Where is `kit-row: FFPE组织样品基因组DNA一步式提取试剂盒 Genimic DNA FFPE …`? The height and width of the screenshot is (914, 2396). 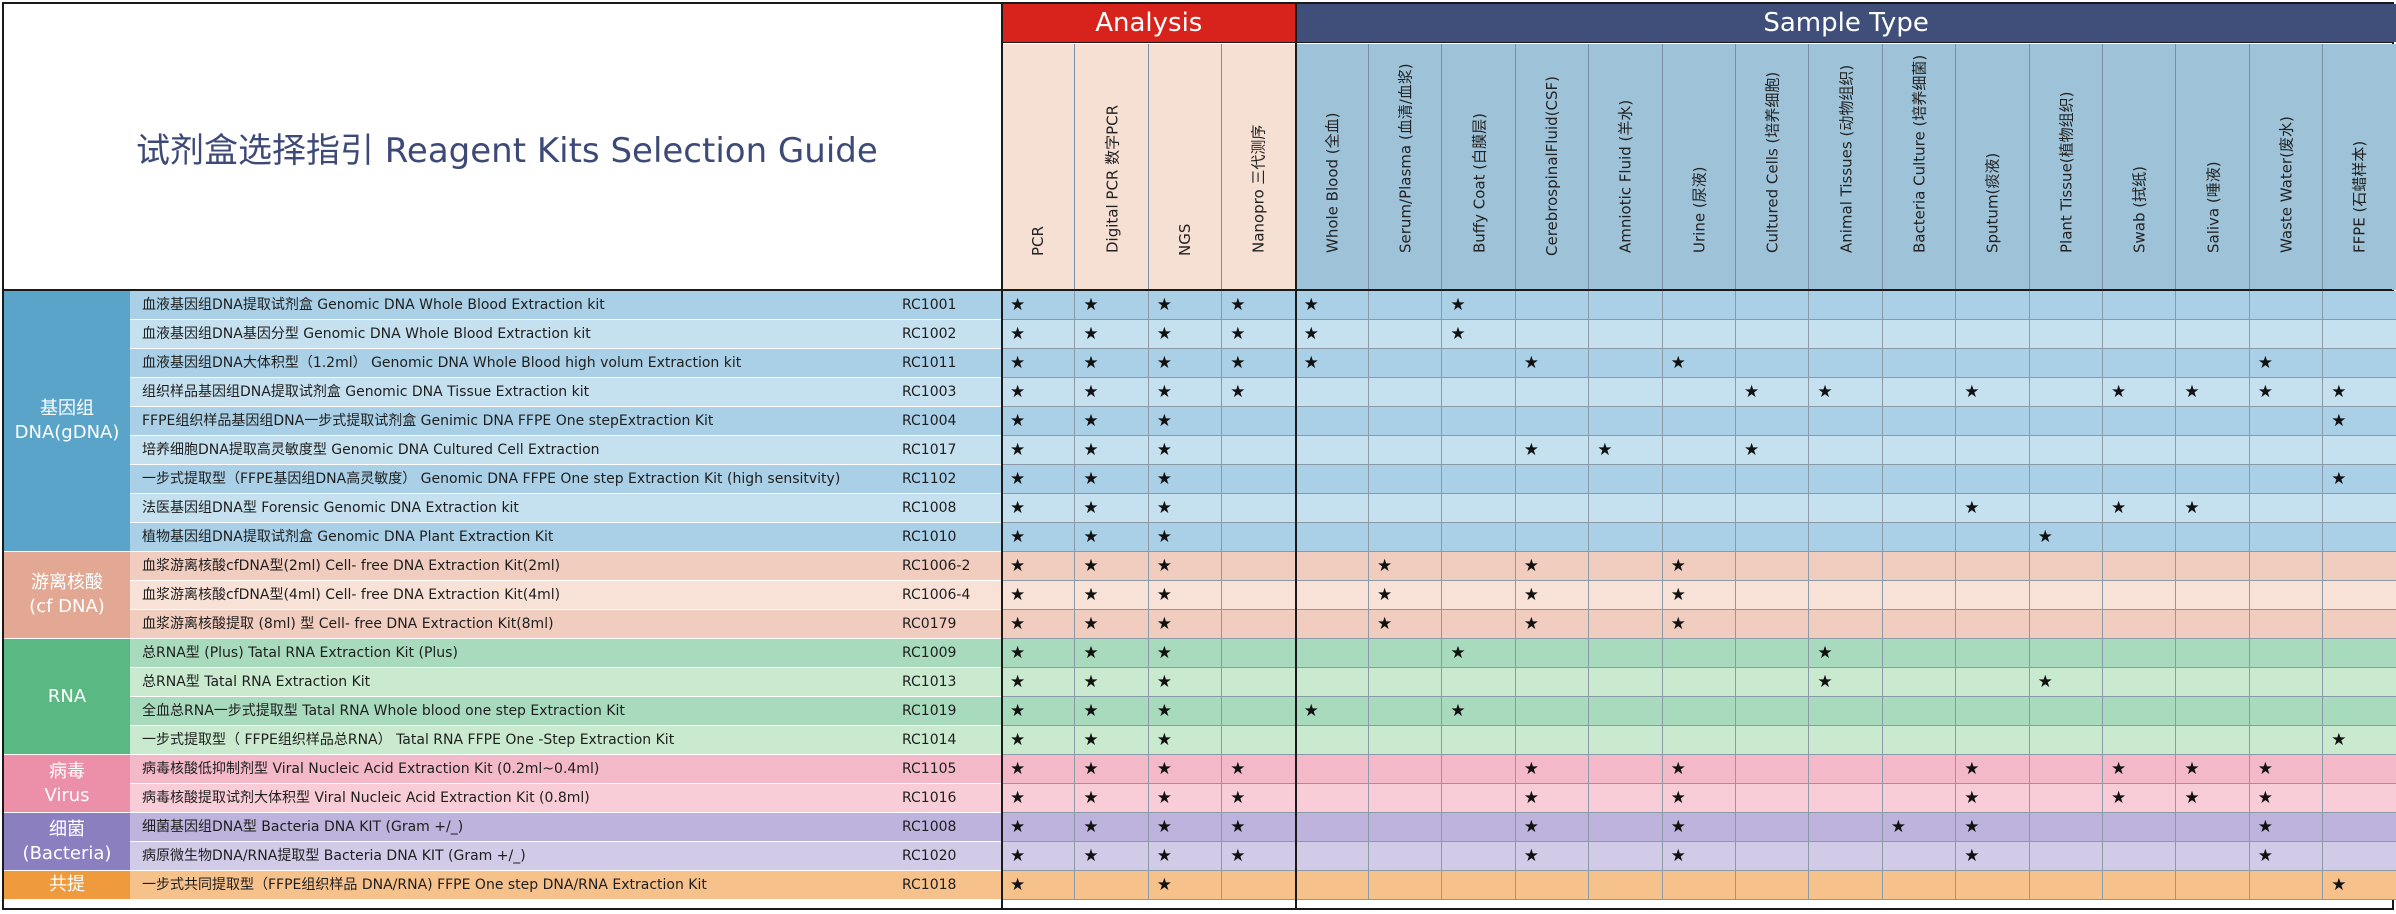 kit-row: FFPE组织样品基因组DNA一步式提取试剂盒 Genimic DNA FFPE … is located at coordinates (566, 421).